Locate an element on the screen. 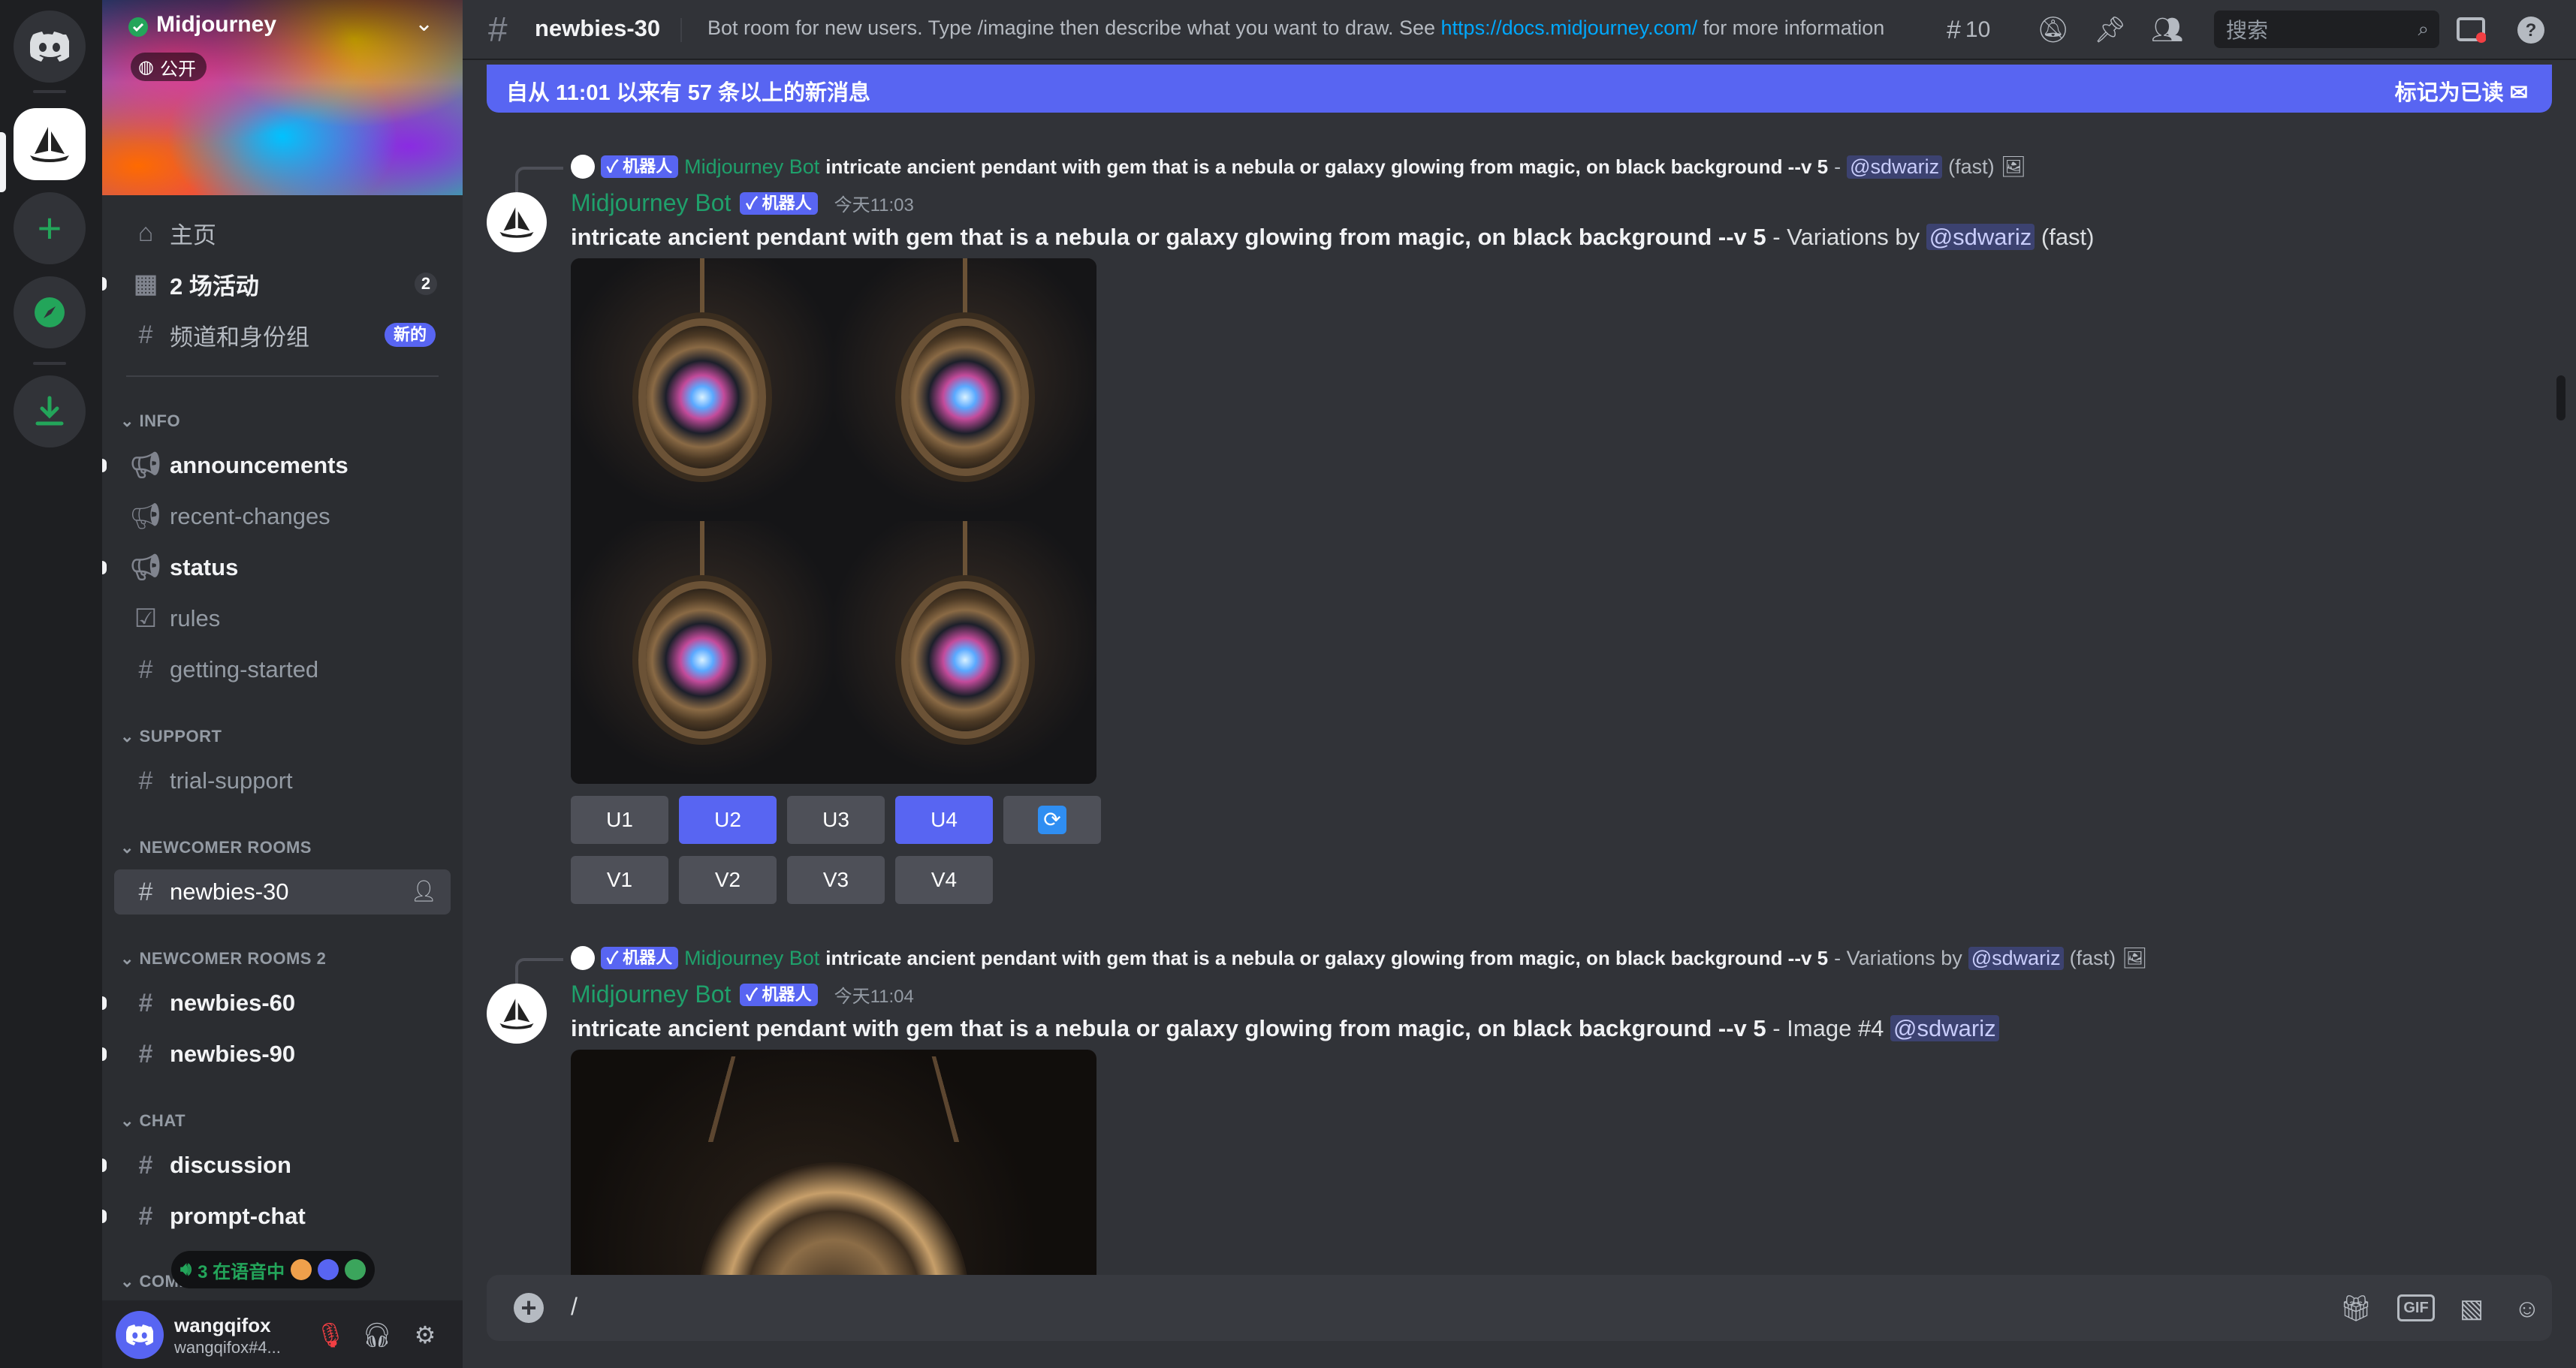  category-support: ⌄ SUPPORT is located at coordinates (171, 736).